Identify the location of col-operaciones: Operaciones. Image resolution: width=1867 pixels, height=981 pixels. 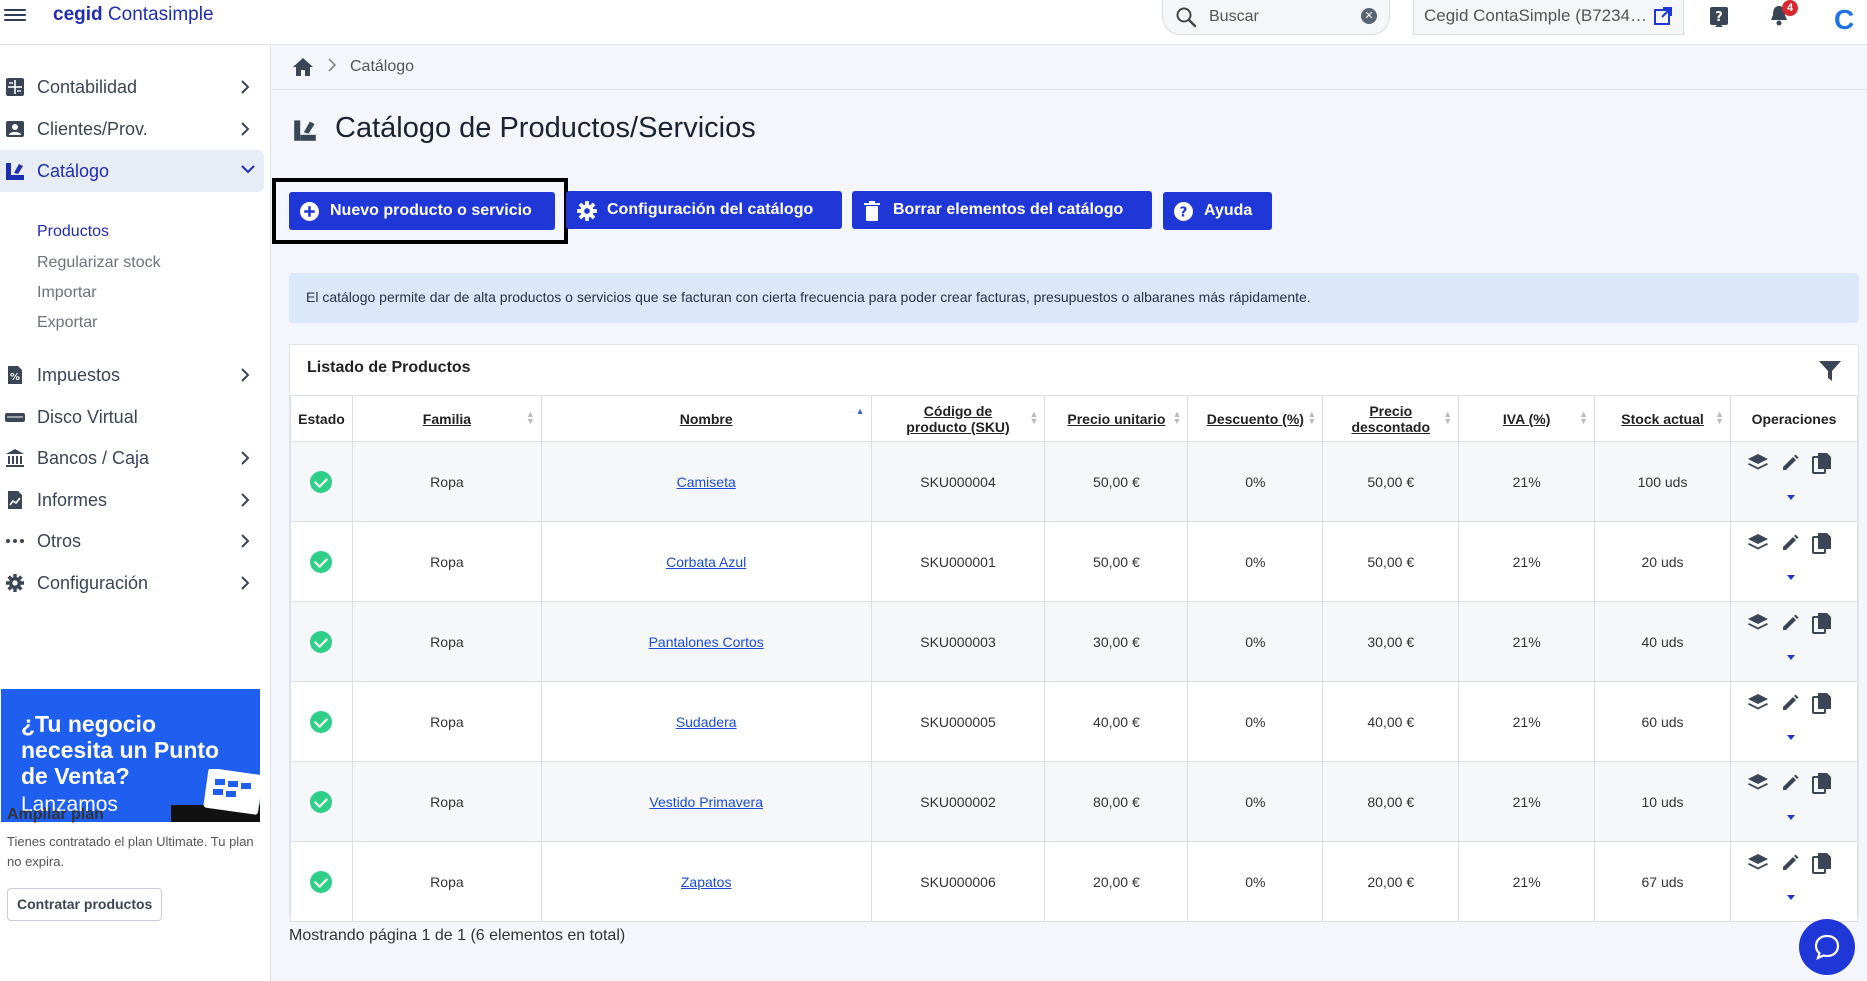
(1794, 418).